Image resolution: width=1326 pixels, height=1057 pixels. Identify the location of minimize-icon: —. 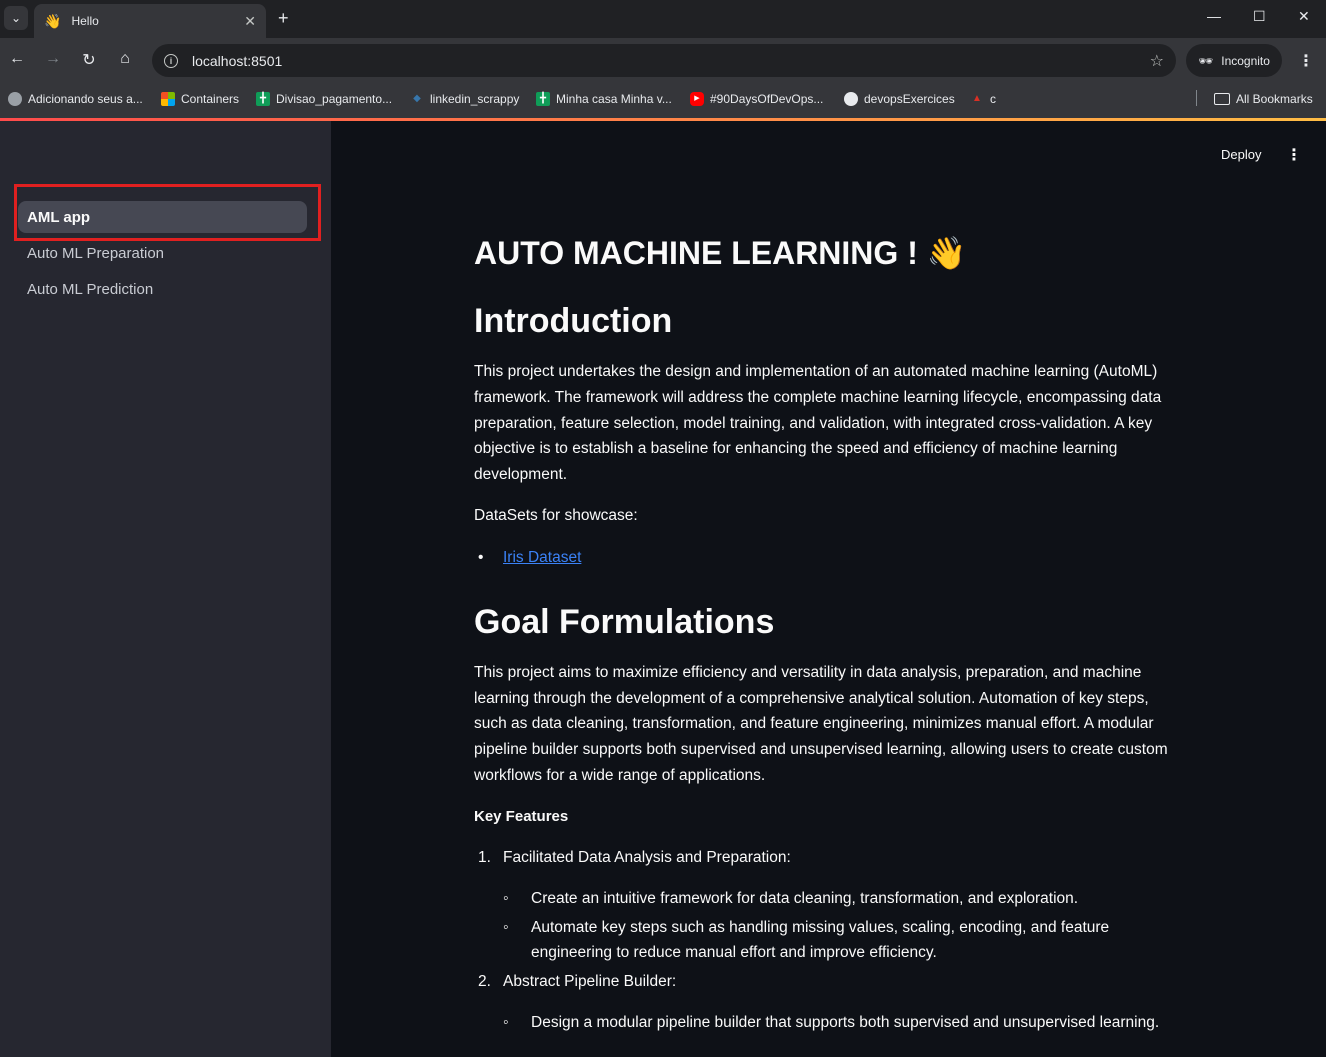
(1214, 16).